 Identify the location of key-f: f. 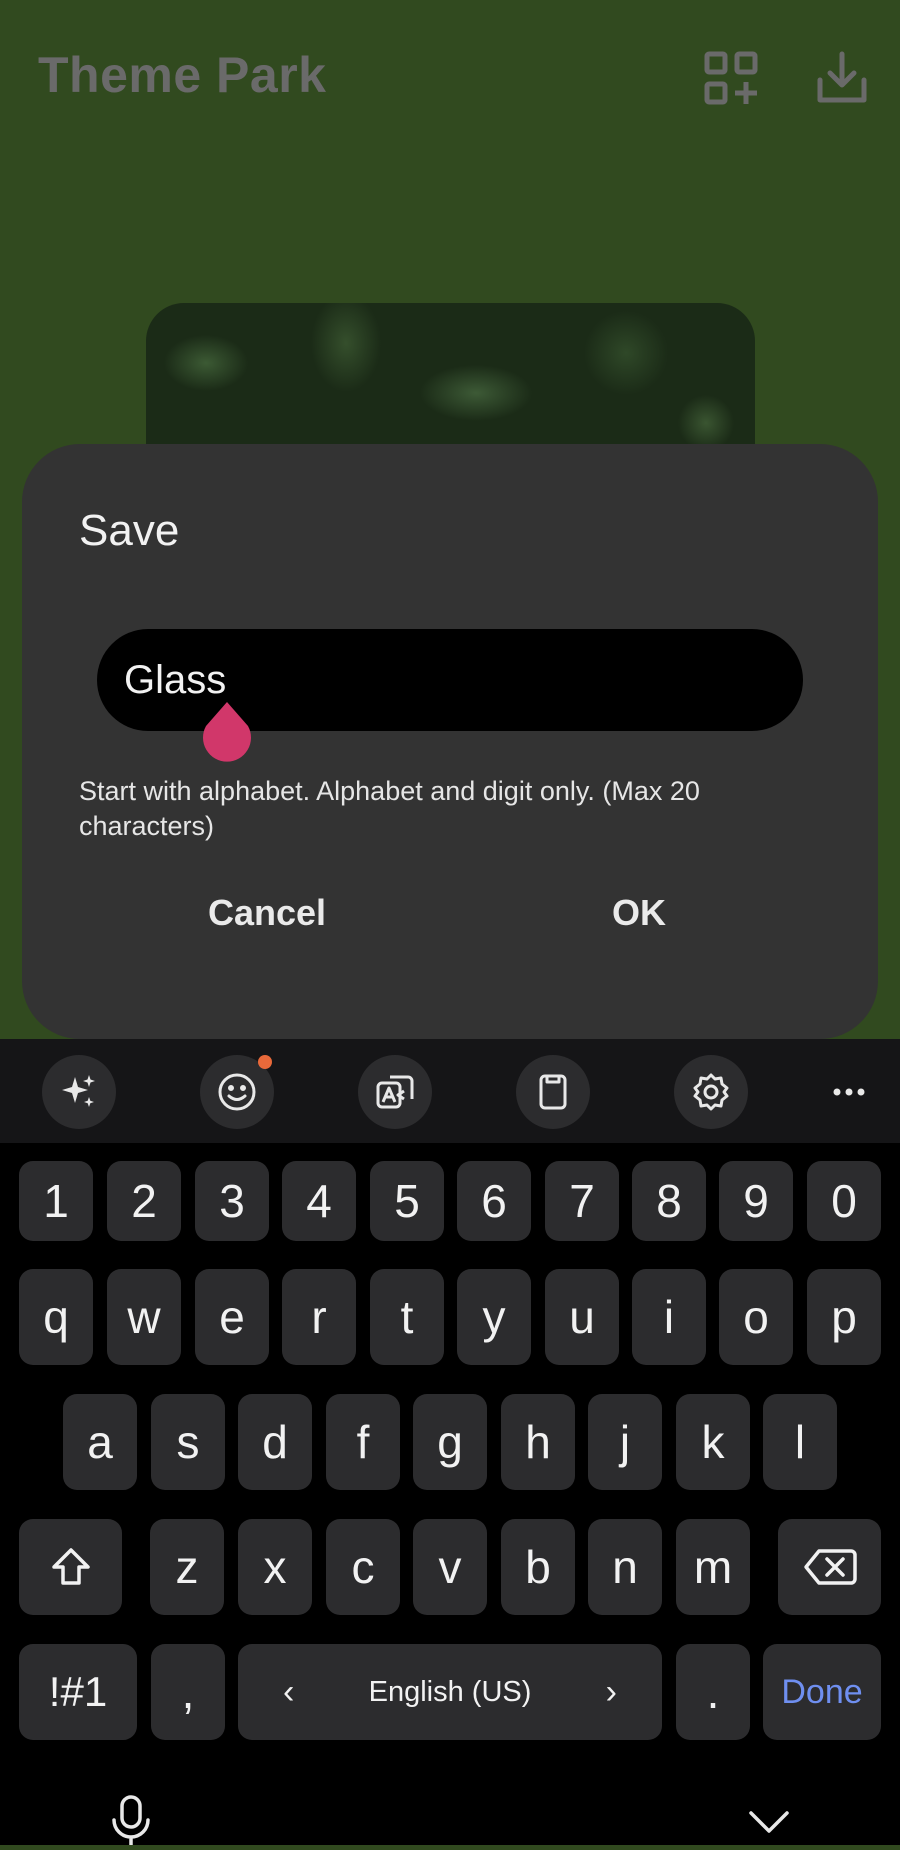
(363, 1442).